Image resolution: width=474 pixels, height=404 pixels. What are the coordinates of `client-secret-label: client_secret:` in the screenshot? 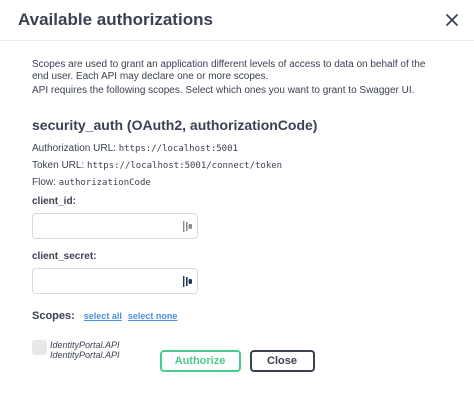 It's located at (64, 256).